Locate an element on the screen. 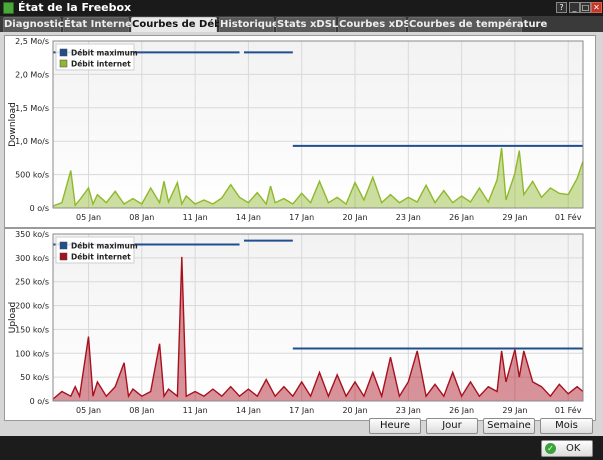  upload-y-tick-label: 150 ko/s is located at coordinates (32, 329).